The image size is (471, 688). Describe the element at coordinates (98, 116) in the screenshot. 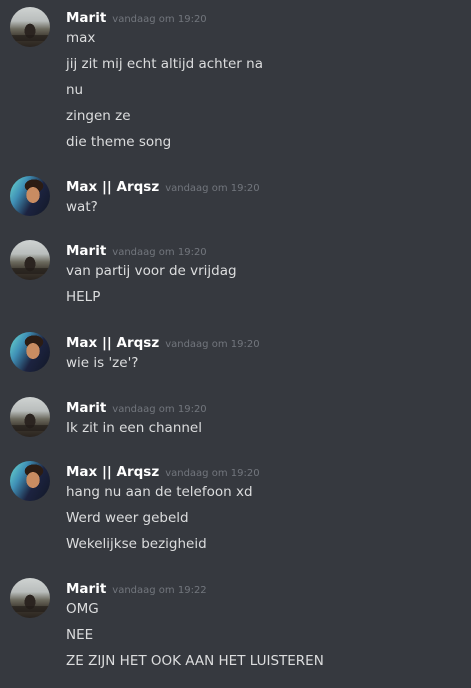

I see `message-text: zingen ze` at that location.